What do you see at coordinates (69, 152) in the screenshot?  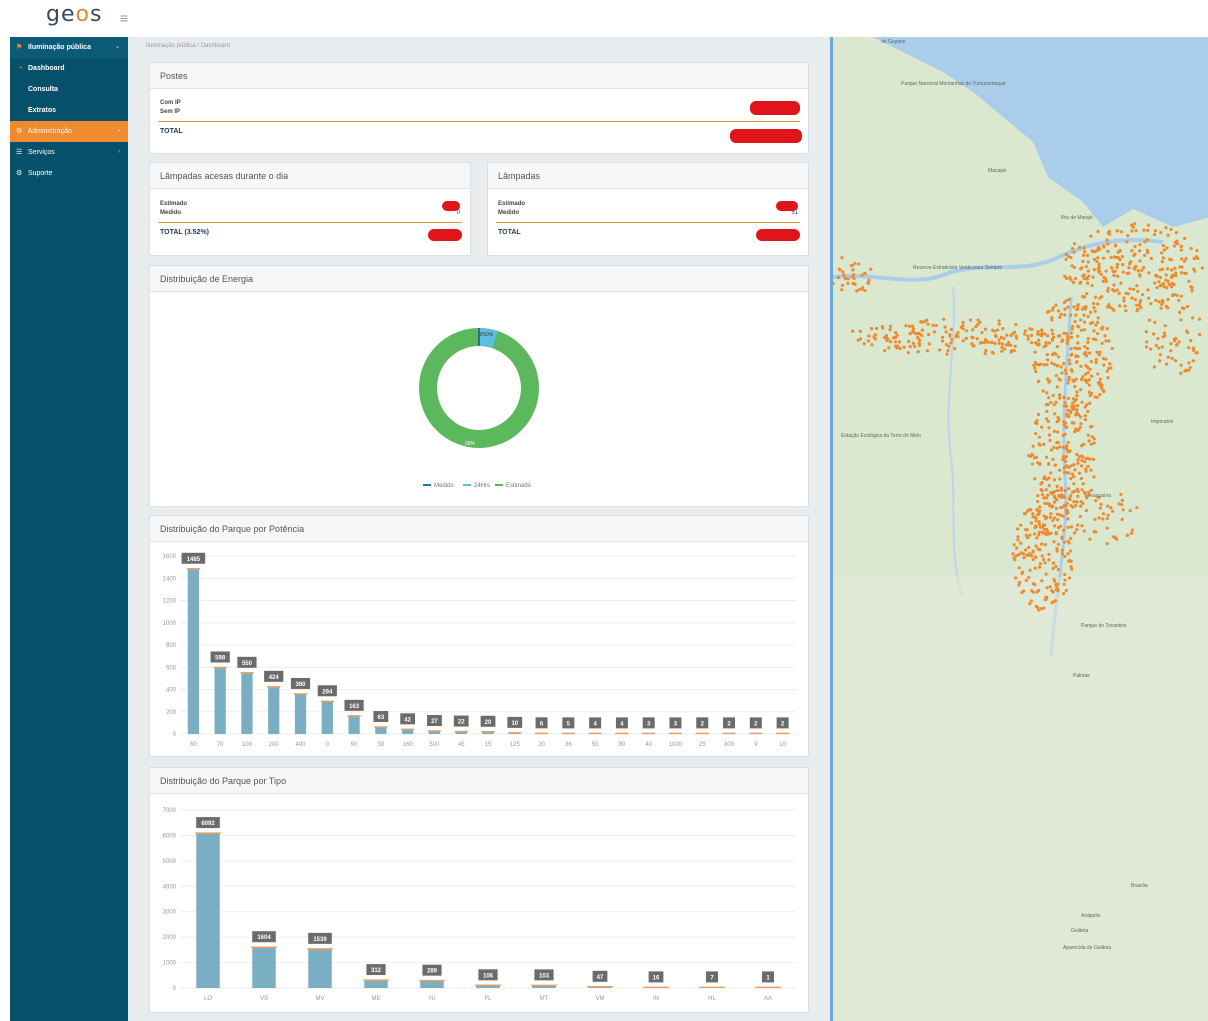 I see `sidebar-item-servicos: ☰ Serviços ›` at bounding box center [69, 152].